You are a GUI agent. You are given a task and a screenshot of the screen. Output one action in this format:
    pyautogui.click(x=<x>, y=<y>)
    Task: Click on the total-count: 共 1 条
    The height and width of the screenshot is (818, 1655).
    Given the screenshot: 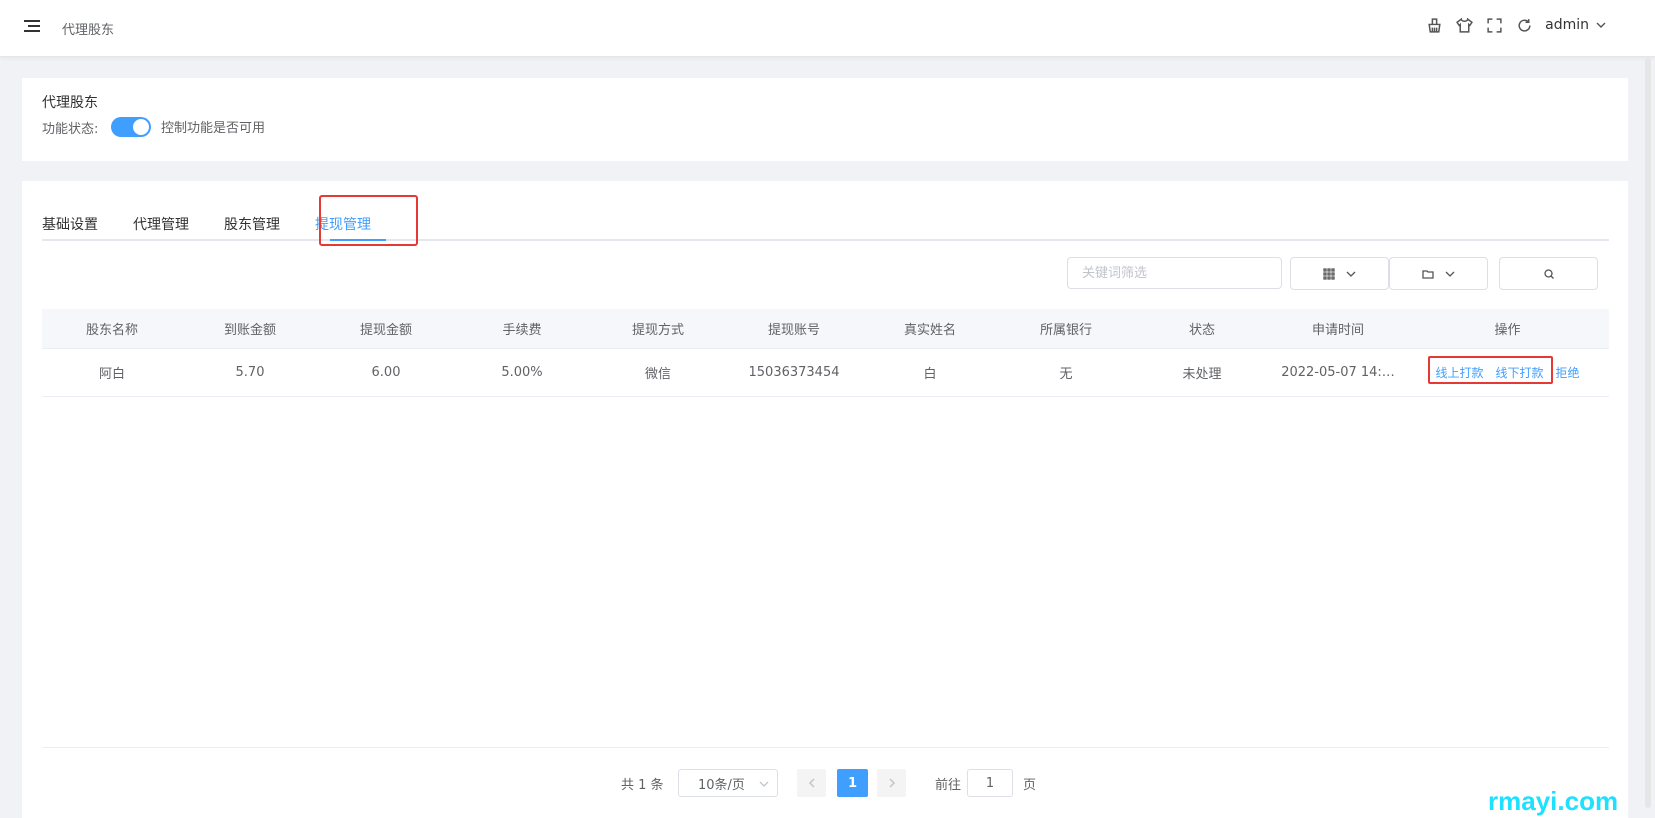 What is the action you would take?
    pyautogui.click(x=642, y=785)
    